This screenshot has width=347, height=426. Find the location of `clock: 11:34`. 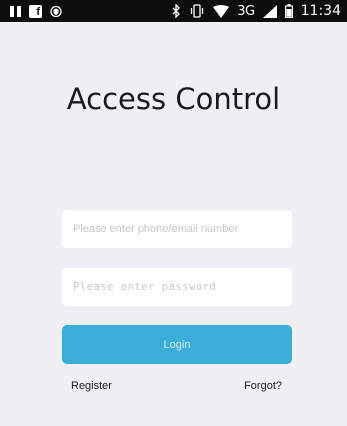

clock: 11:34 is located at coordinates (320, 11).